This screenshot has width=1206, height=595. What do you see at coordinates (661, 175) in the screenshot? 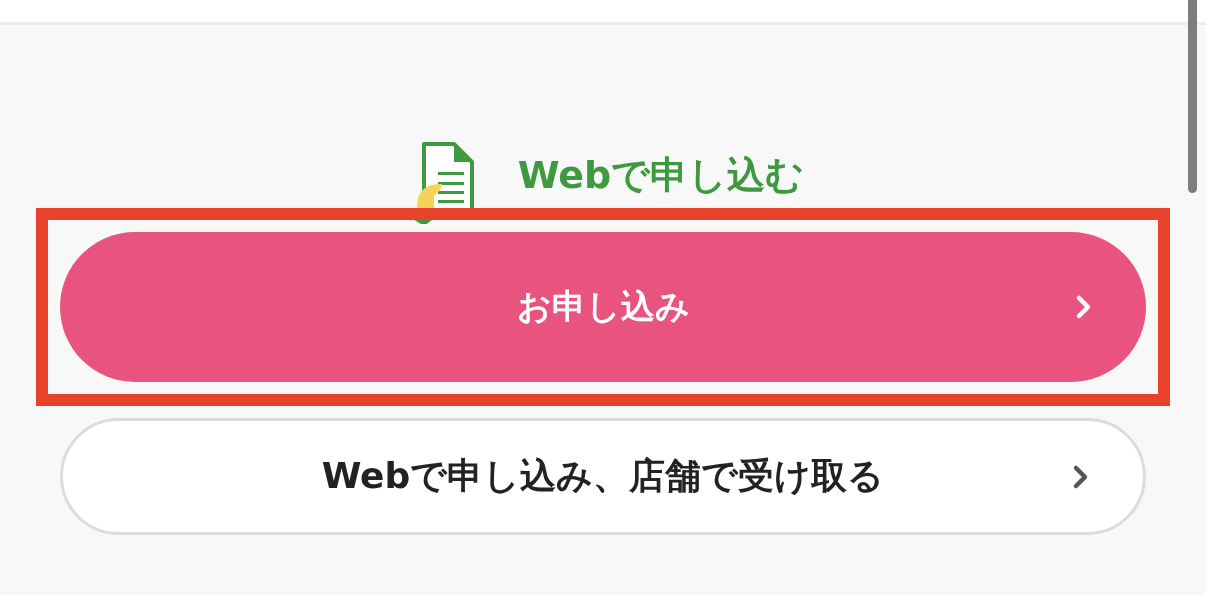
I see `section-title: Webで申し込む` at bounding box center [661, 175].